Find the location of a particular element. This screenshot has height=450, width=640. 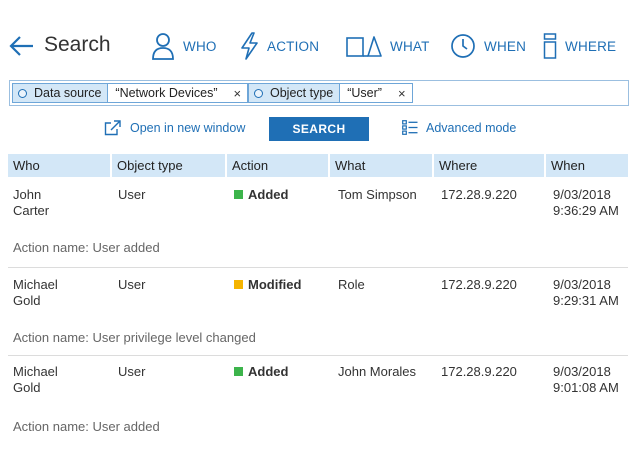

column-header-when: When is located at coordinates (587, 165).